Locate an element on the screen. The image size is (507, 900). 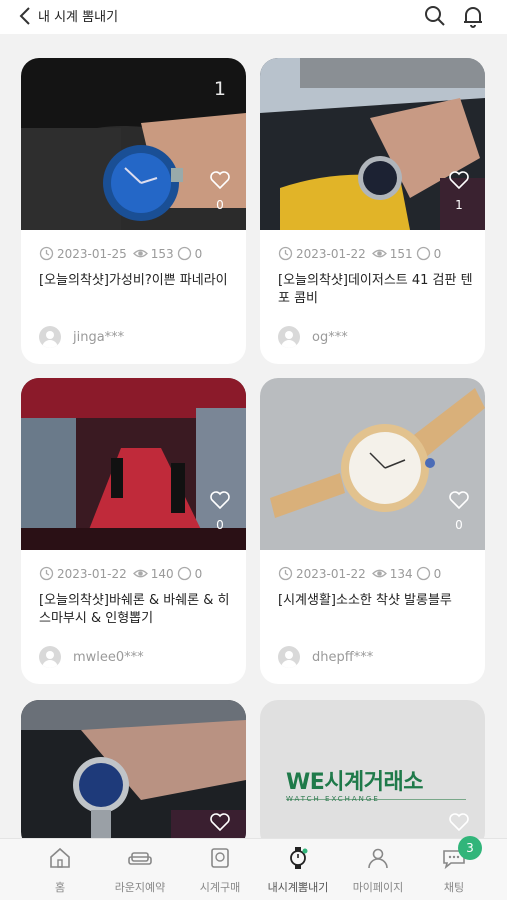
exchange-banner: WE시계거래소 WATCH EXCHANGE is located at coordinates (372, 775).